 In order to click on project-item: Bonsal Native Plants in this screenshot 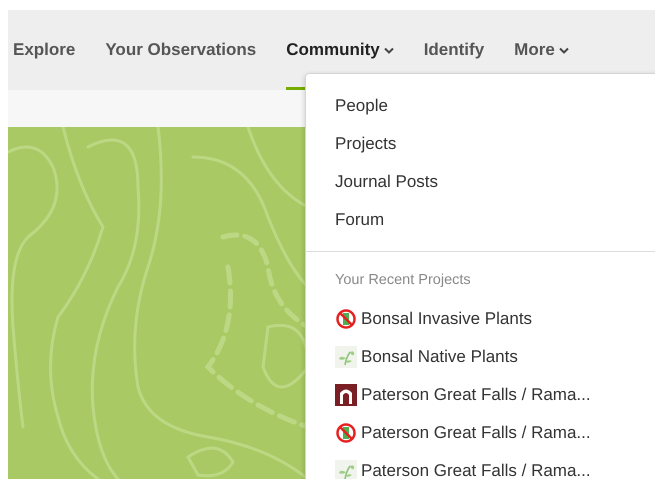, I will do `click(480, 357)`.